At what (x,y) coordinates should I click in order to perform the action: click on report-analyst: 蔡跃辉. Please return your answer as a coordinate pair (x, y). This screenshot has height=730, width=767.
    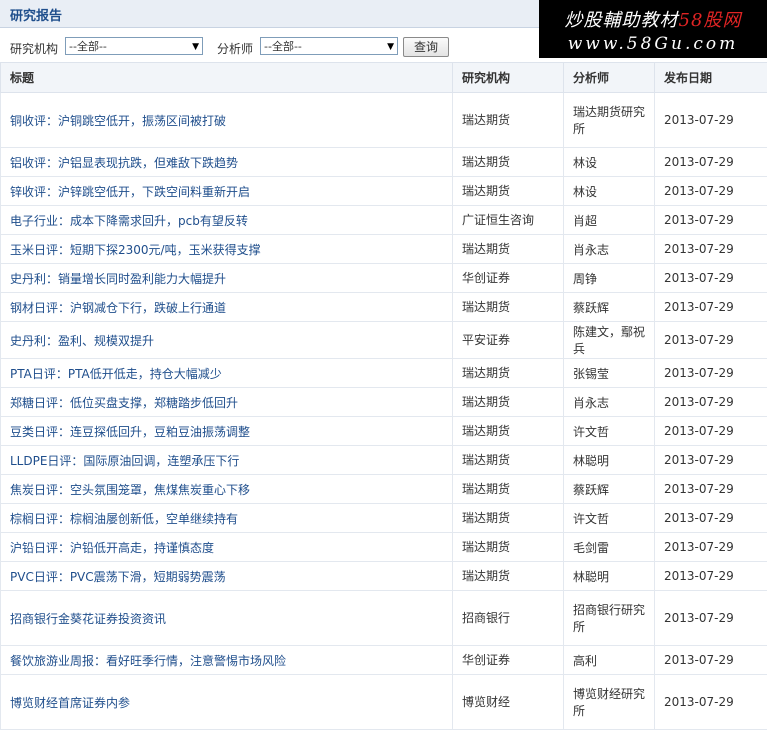
    Looking at the image, I should click on (609, 307).